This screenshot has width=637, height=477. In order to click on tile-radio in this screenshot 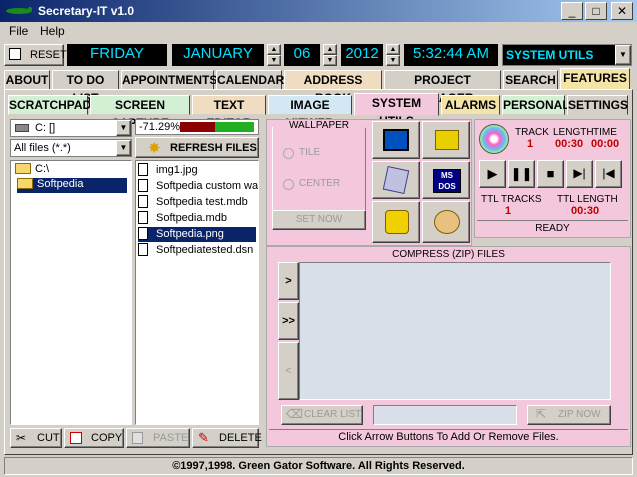, I will do `click(288, 153)`.